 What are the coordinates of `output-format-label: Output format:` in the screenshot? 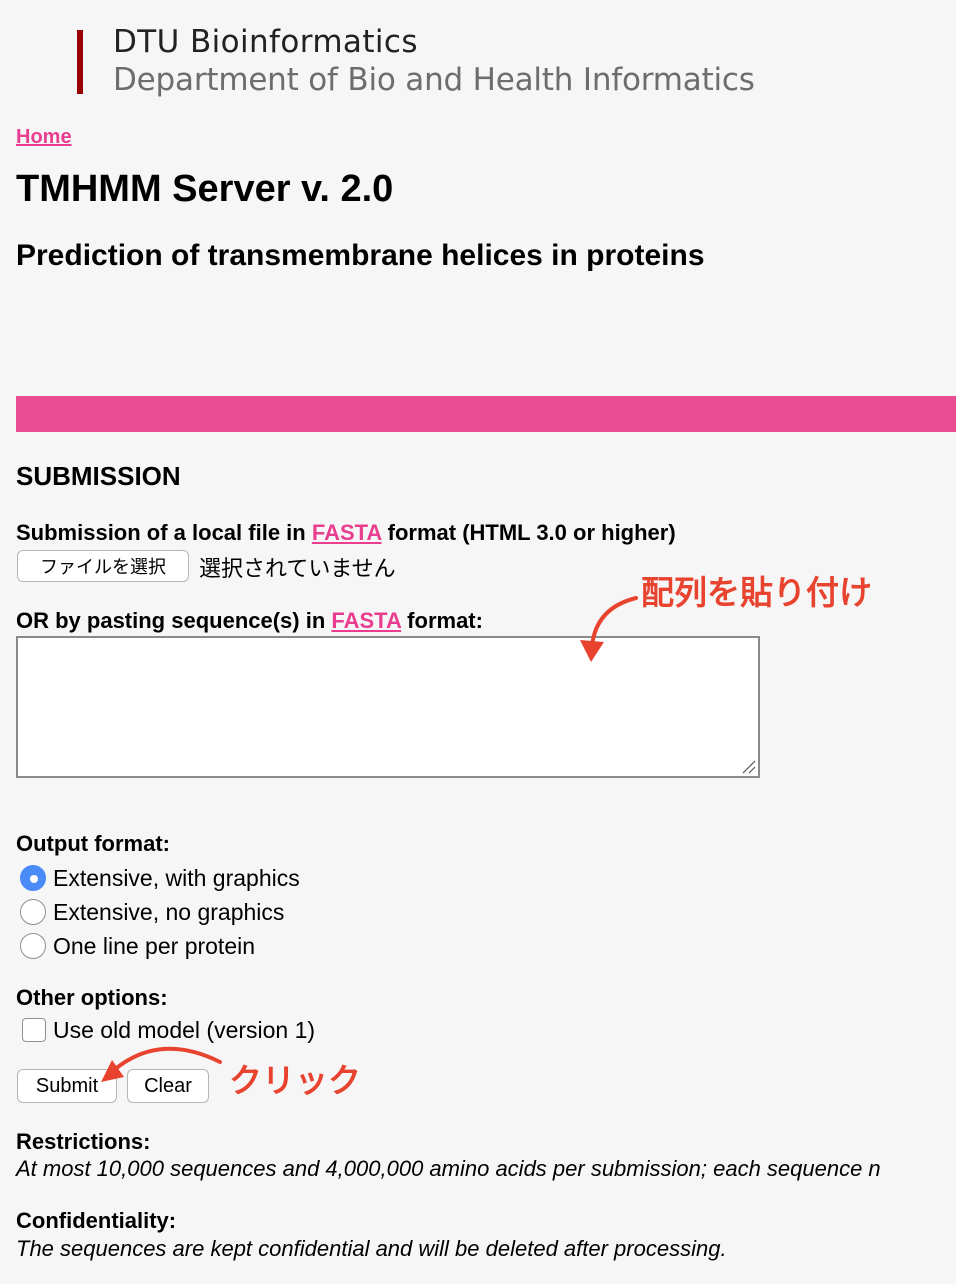 It's located at (93, 843).